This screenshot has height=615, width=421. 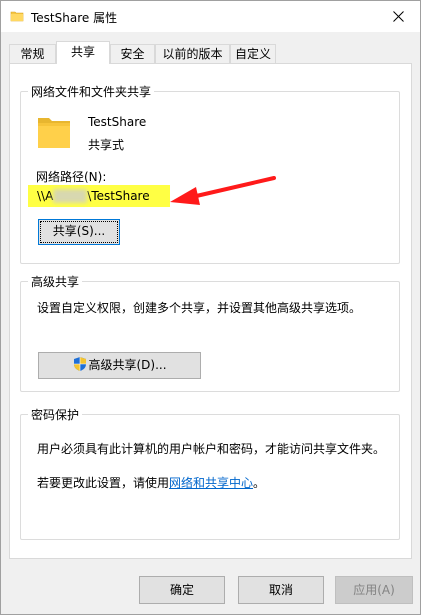 What do you see at coordinates (106, 145) in the screenshot?
I see `share-type: 共享式` at bounding box center [106, 145].